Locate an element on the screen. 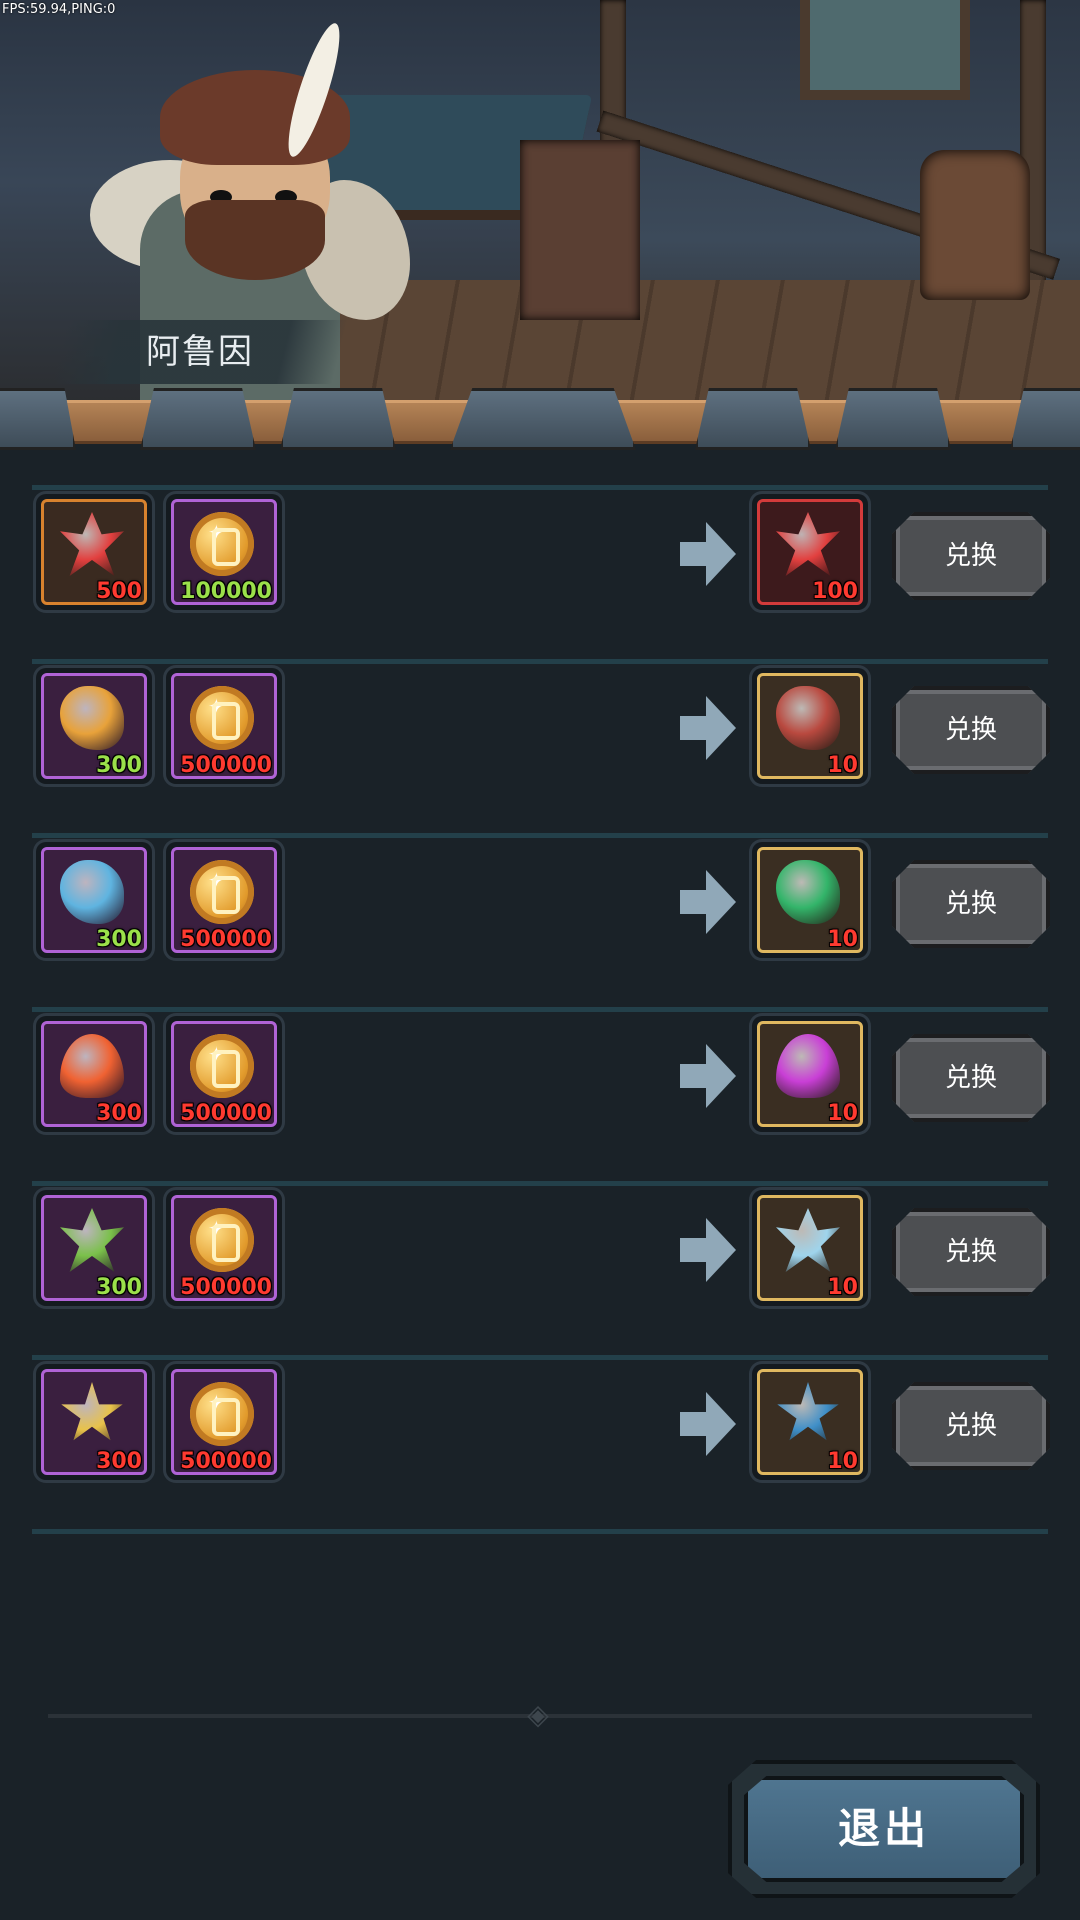 This screenshot has width=1080, height=1920. exit-button: 退出 is located at coordinates (884, 1829).